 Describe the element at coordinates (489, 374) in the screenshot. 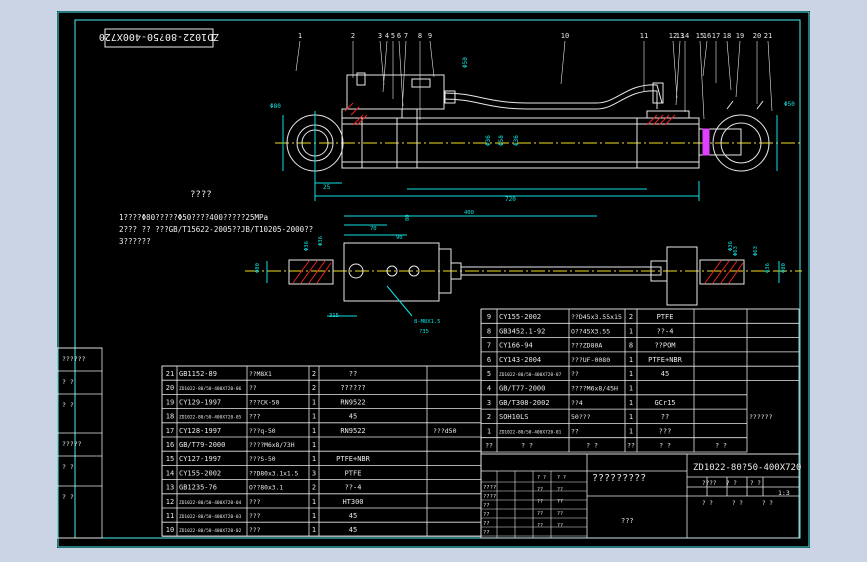

I see `bom-no: 5` at that location.